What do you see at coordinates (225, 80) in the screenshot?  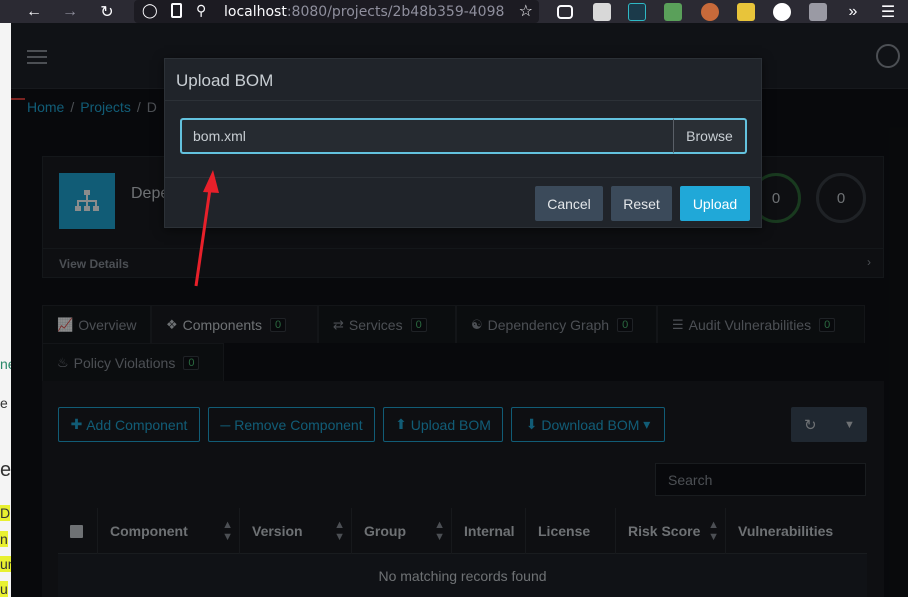 I see `modal-title: Upload BOM` at bounding box center [225, 80].